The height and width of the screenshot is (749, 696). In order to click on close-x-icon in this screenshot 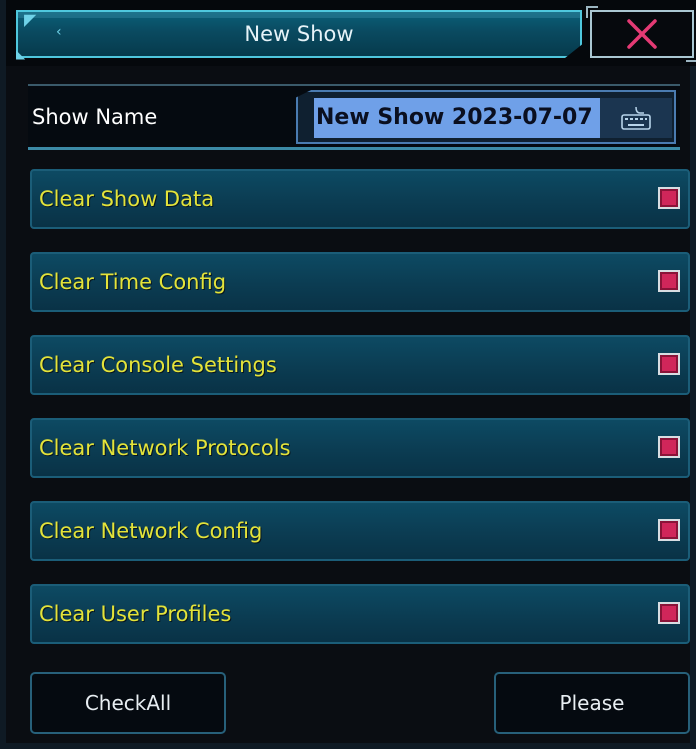, I will do `click(642, 34)`.